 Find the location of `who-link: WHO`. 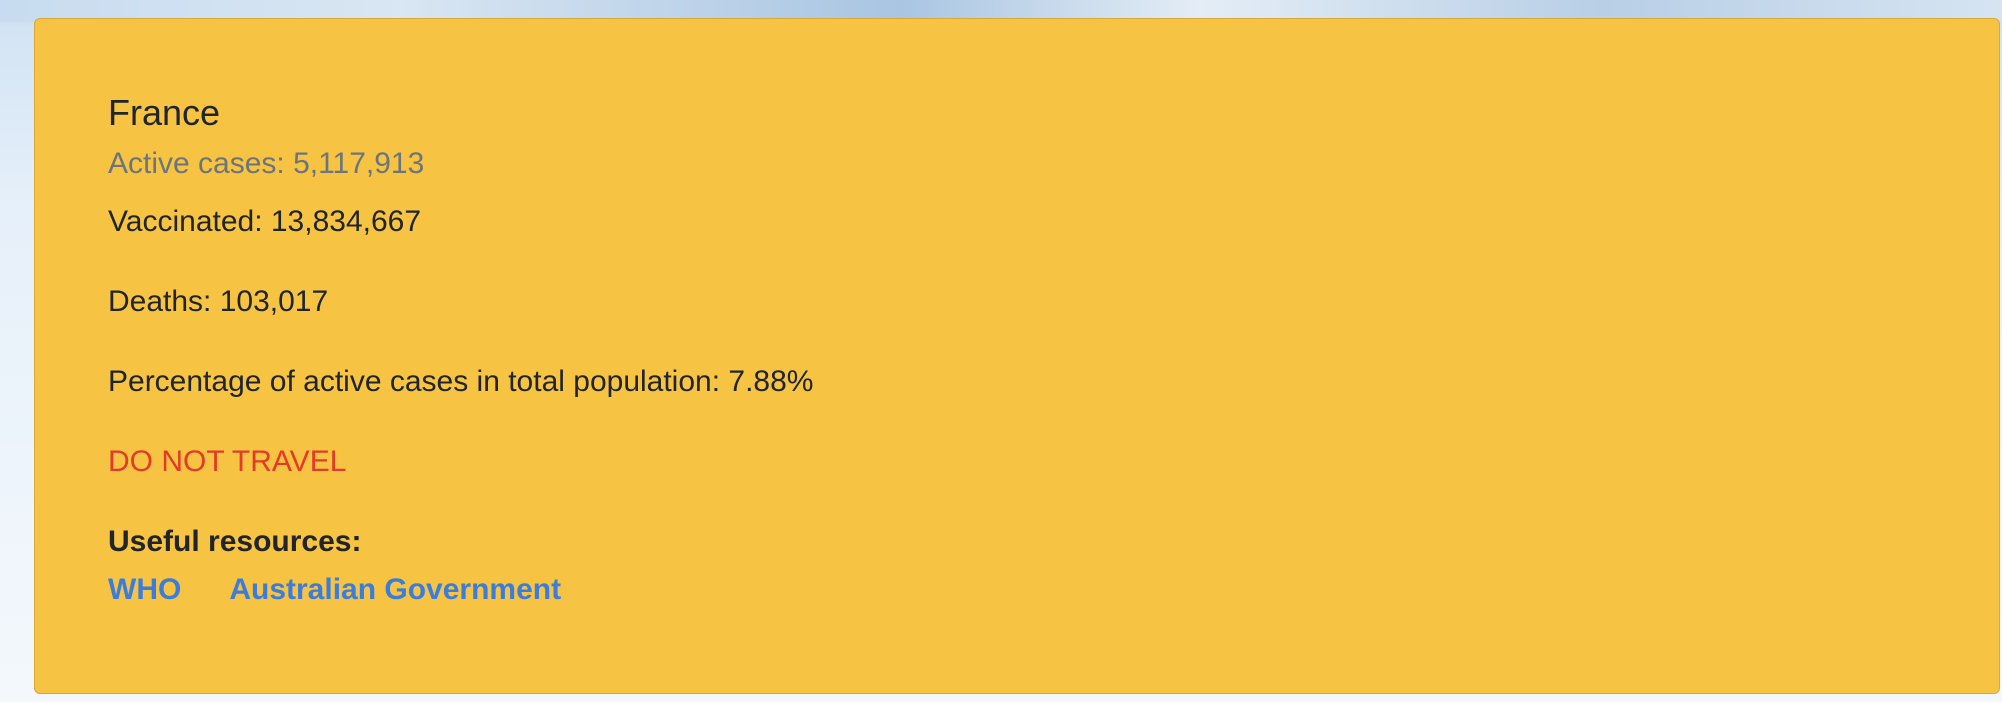

who-link: WHO is located at coordinates (144, 590).